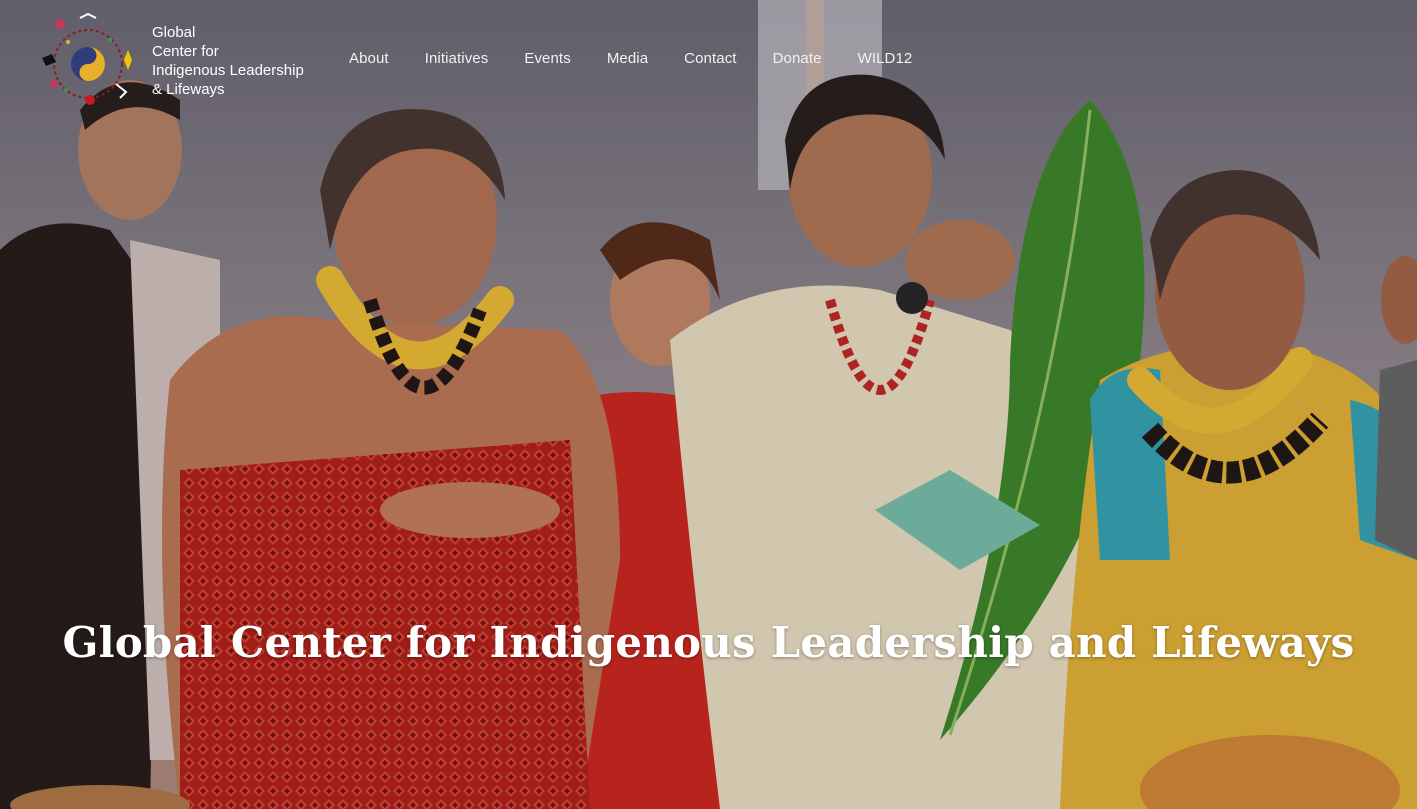 This screenshot has height=809, width=1417. What do you see at coordinates (627, 58) in the screenshot?
I see `nav-link-media: Media` at bounding box center [627, 58].